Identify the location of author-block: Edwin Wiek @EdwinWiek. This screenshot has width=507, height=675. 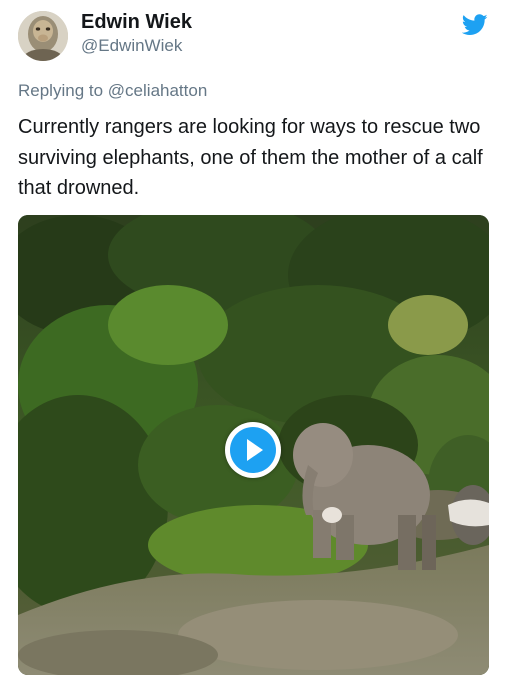
(136, 34).